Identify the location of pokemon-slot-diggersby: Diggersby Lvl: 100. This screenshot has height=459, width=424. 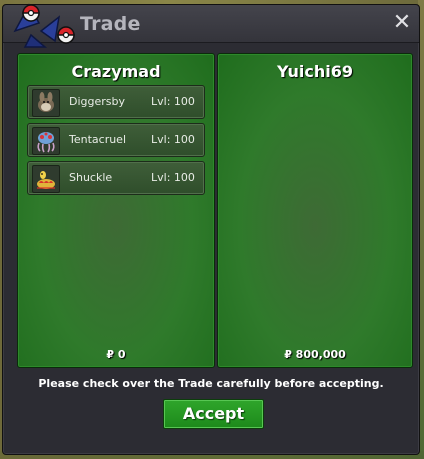
(116, 102).